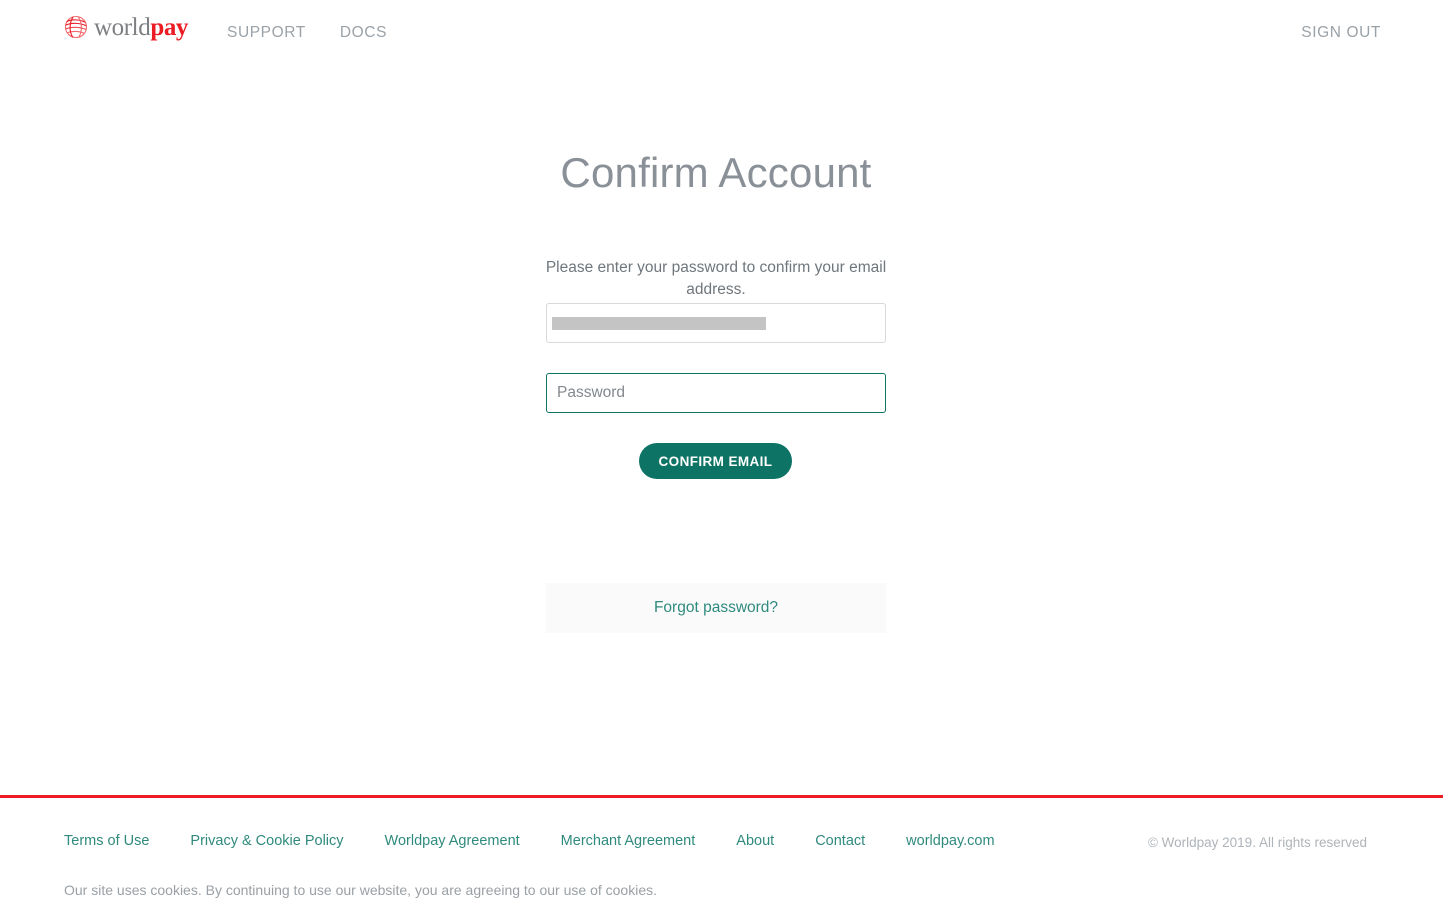 This screenshot has height=920, width=1443. I want to click on account-nav: SIGN OUT, so click(1341, 33).